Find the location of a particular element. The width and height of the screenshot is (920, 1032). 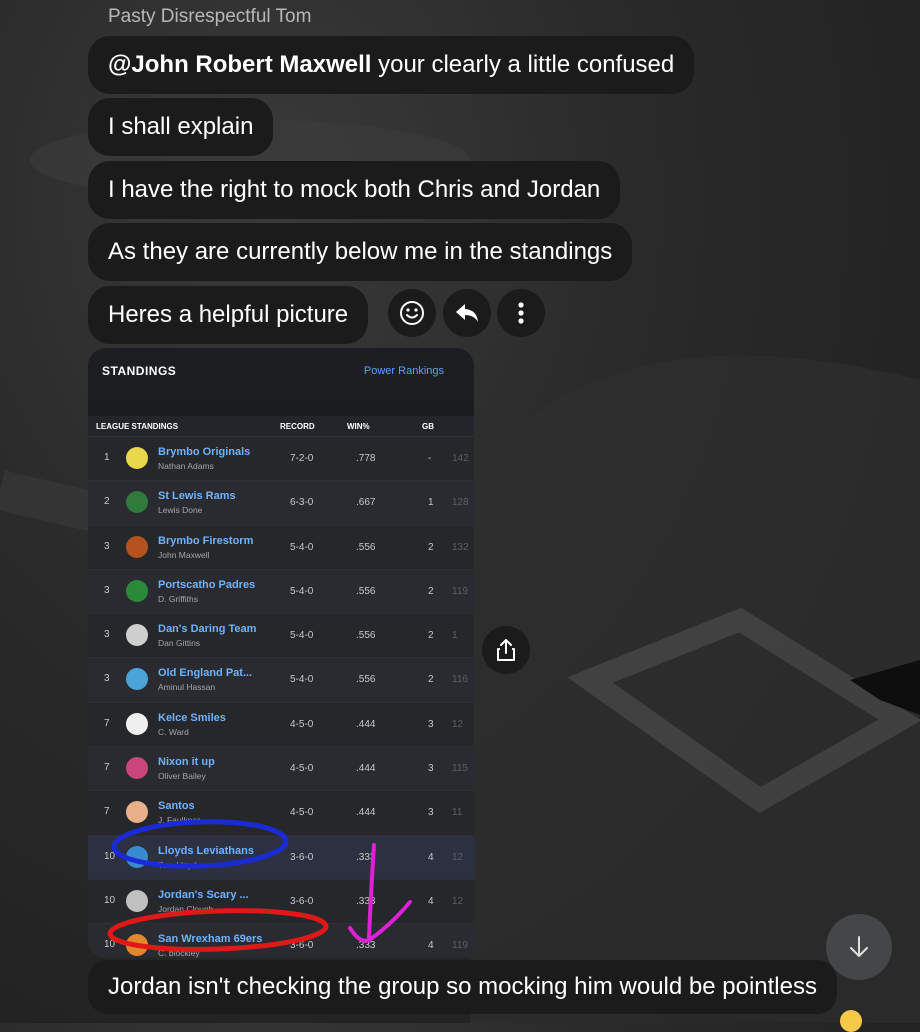

scroll-to-bottom-button is located at coordinates (859, 947).